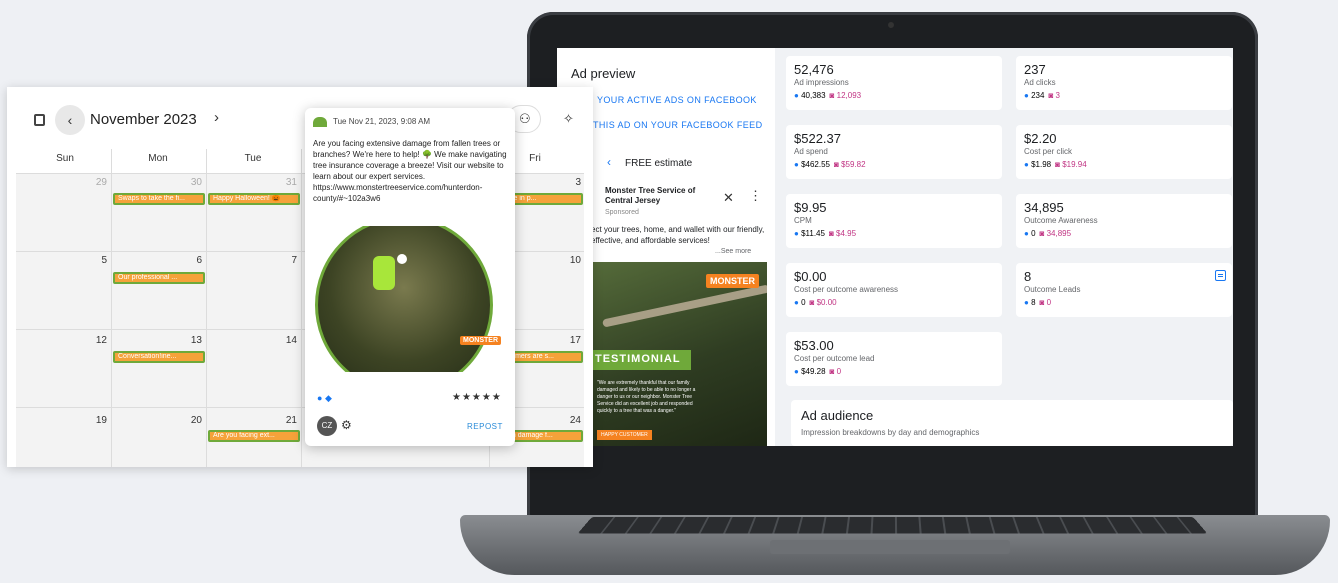  I want to click on metric-ig-value: $59.82, so click(853, 164).